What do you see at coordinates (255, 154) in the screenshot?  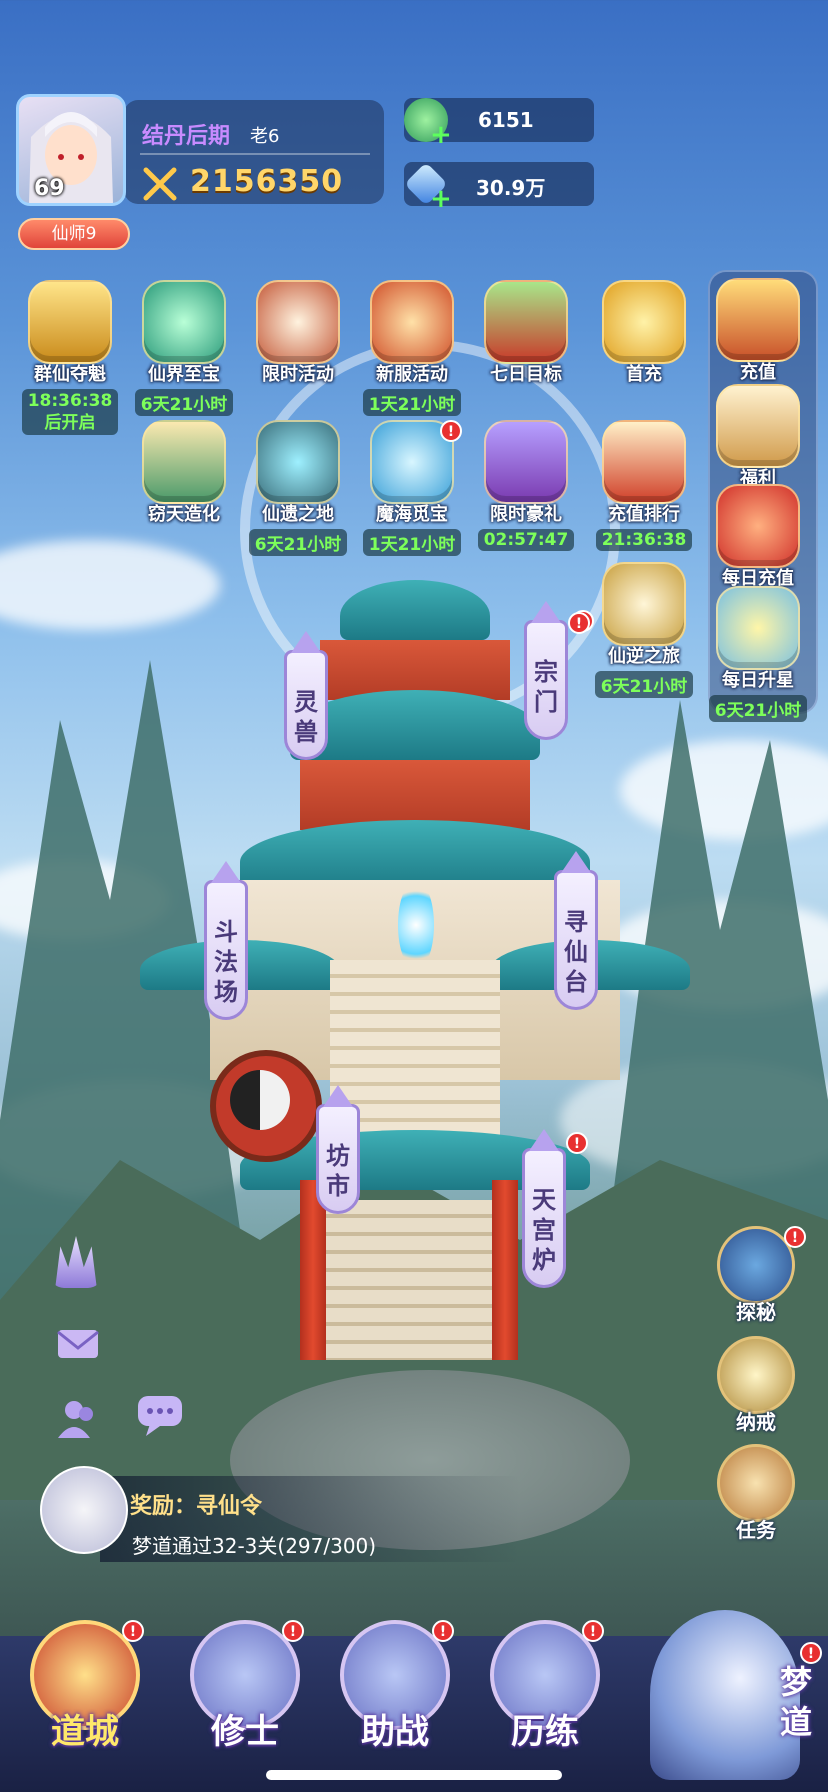 I see `divider` at bounding box center [255, 154].